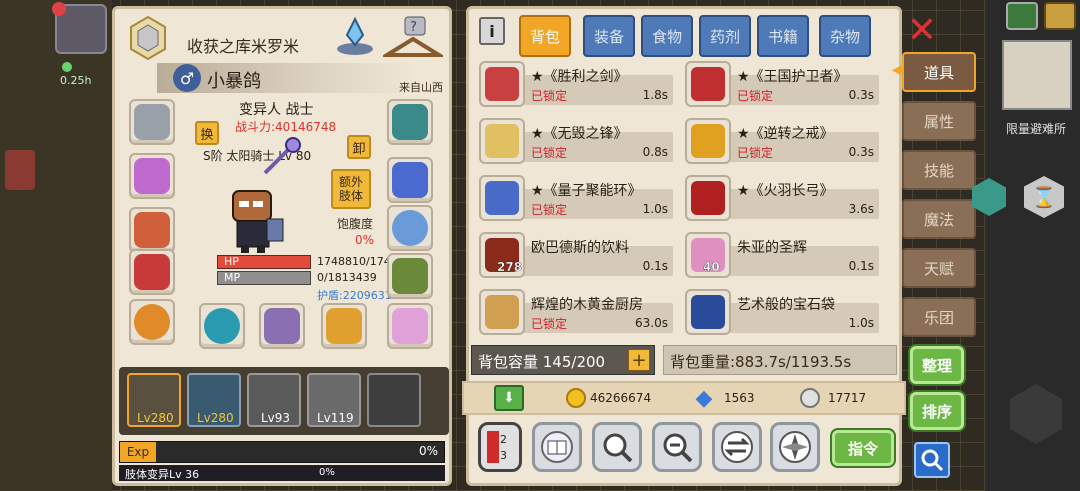 The width and height of the screenshot is (1080, 491). I want to click on area-name: 限量避难所, so click(1036, 129).